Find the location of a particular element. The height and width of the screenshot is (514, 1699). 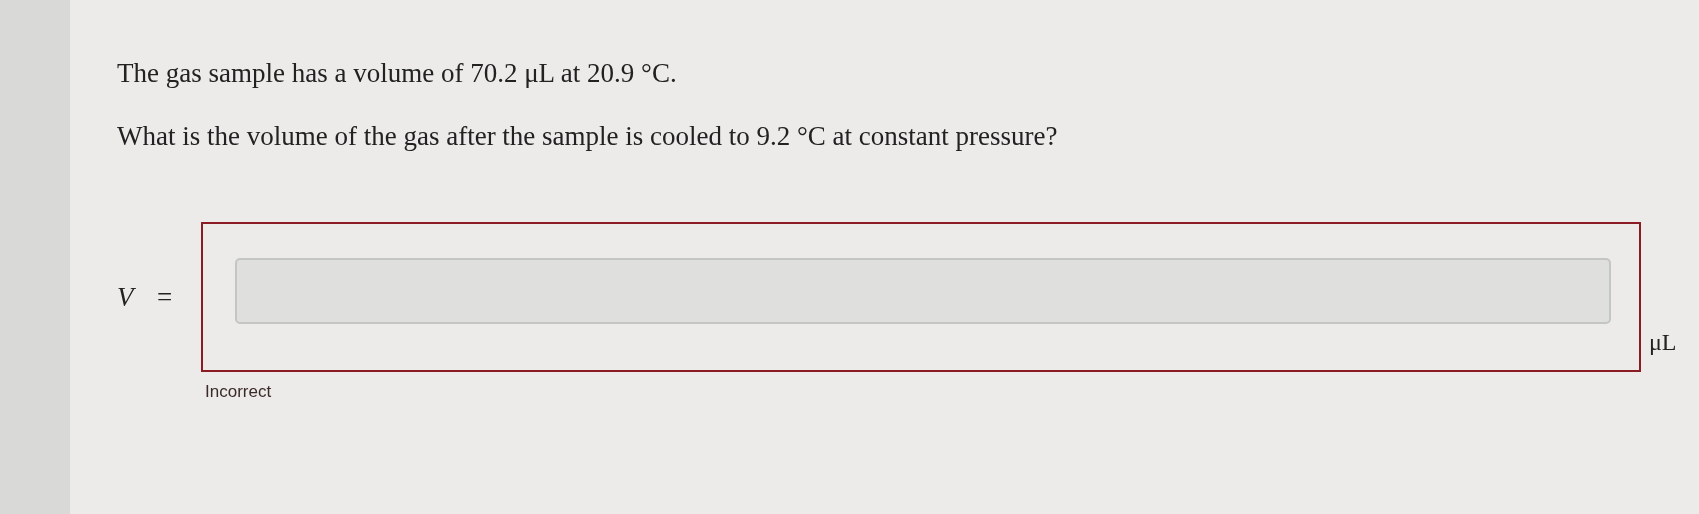

question-text: What is the volume of the gas after the sample is cooled to 9.2 °C at constant pressure? is located at coordinates (588, 136).